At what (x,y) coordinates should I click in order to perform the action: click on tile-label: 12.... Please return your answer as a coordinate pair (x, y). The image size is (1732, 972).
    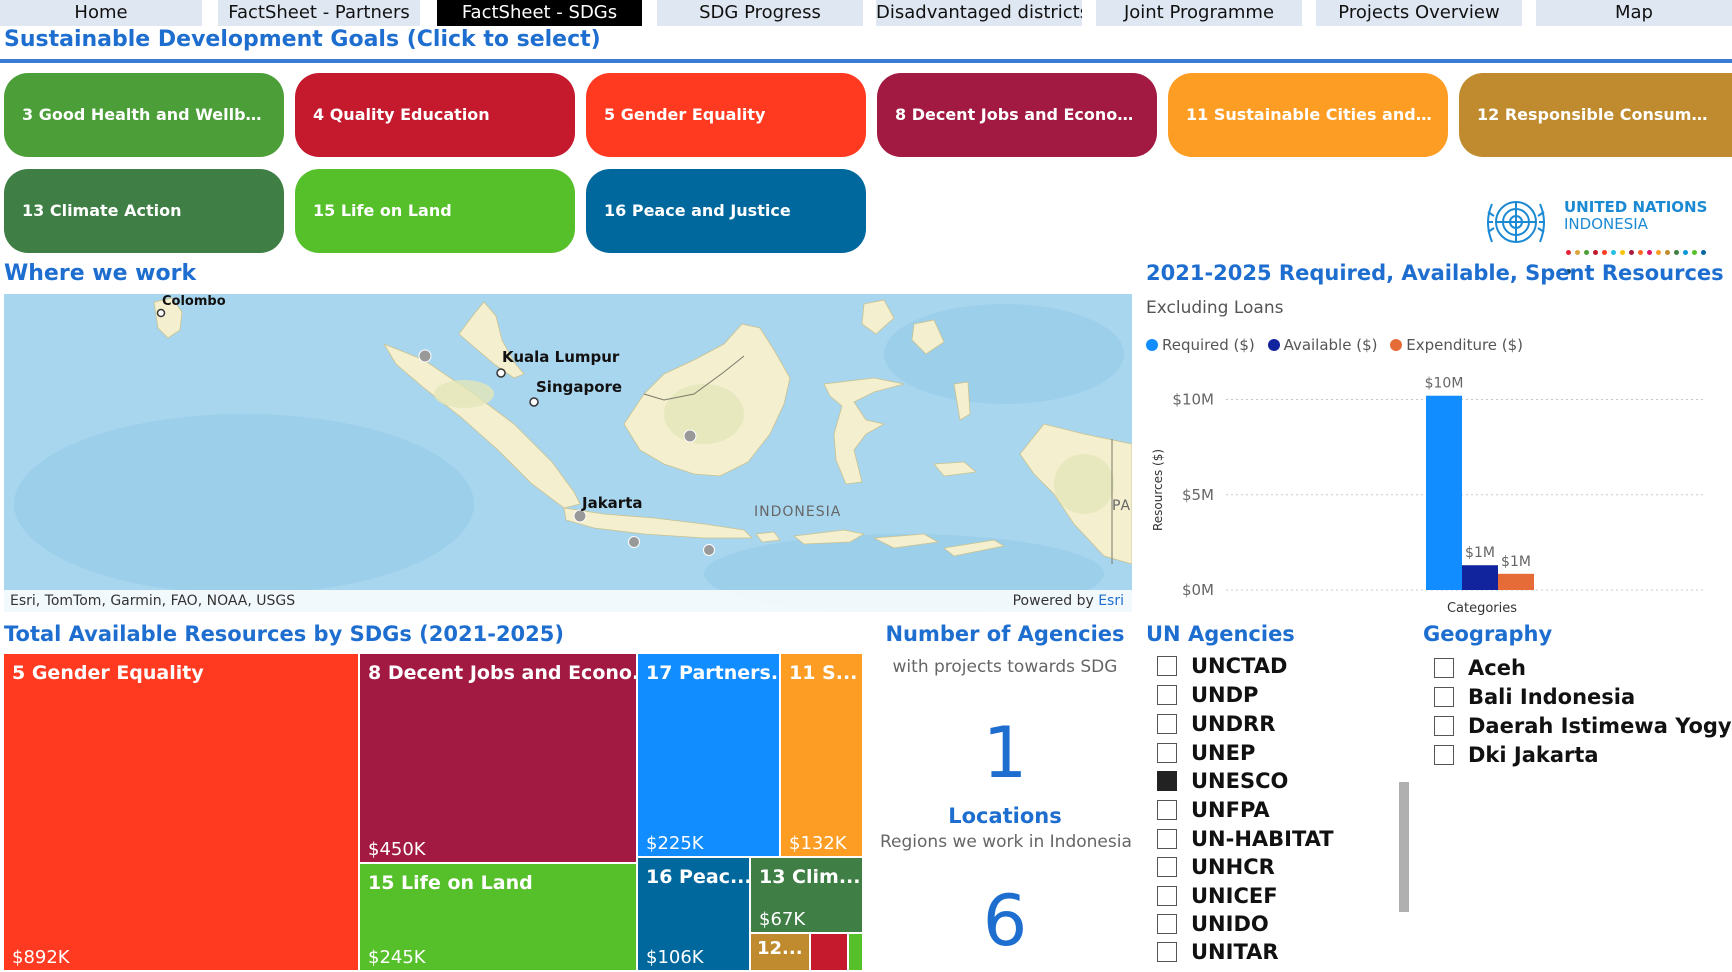
    Looking at the image, I should click on (780, 948).